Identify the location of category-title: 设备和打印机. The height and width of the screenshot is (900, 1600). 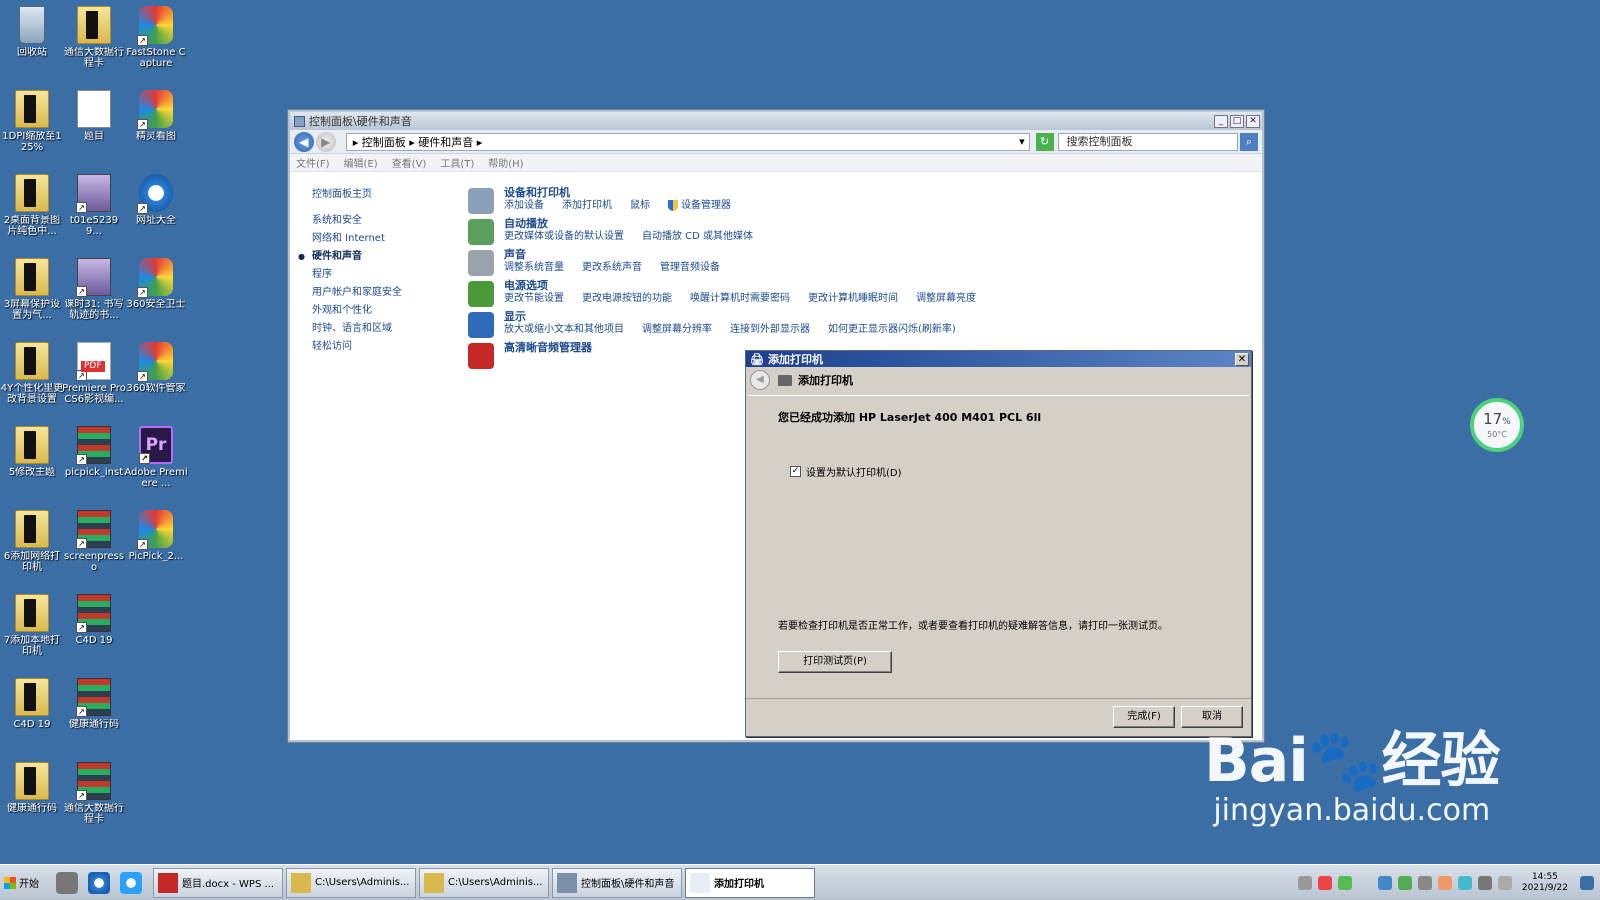
(746, 192).